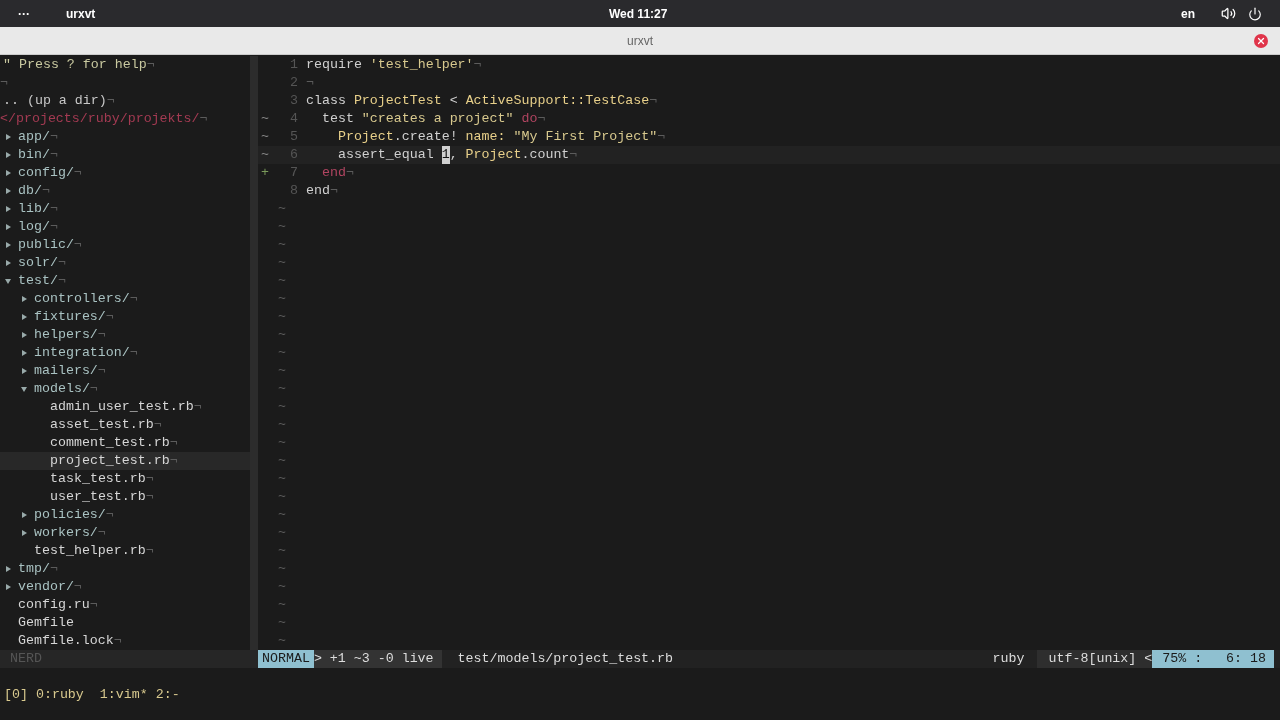 Image resolution: width=1280 pixels, height=720 pixels. I want to click on file-item: test_helper.rb, so click(90, 551).